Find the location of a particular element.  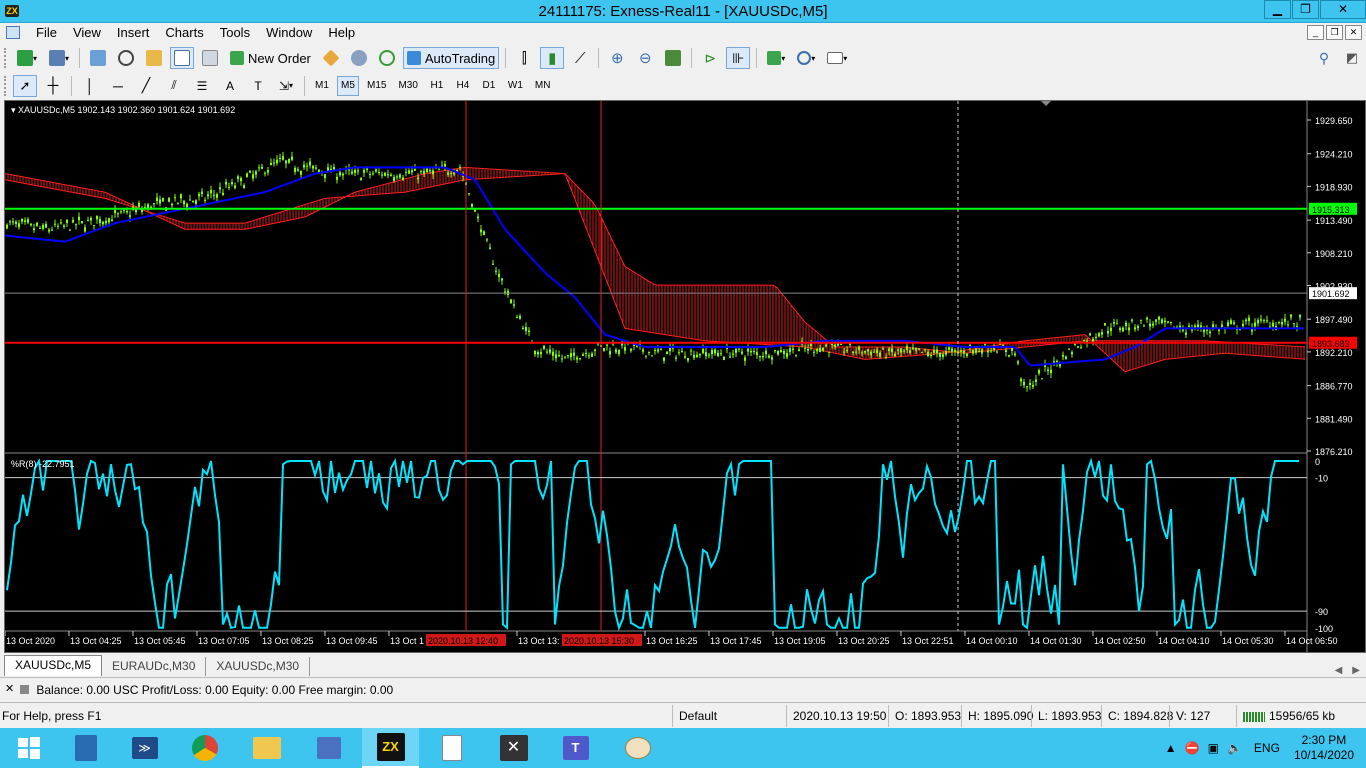

start-button is located at coordinates (28, 748).